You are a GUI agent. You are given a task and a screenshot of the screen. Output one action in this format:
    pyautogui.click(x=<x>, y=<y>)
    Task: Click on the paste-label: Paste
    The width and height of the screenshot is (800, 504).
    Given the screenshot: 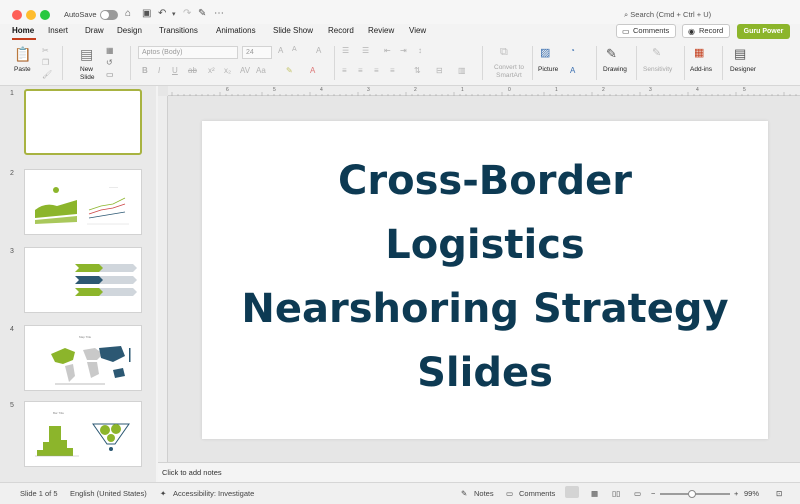 What is the action you would take?
    pyautogui.click(x=22, y=69)
    